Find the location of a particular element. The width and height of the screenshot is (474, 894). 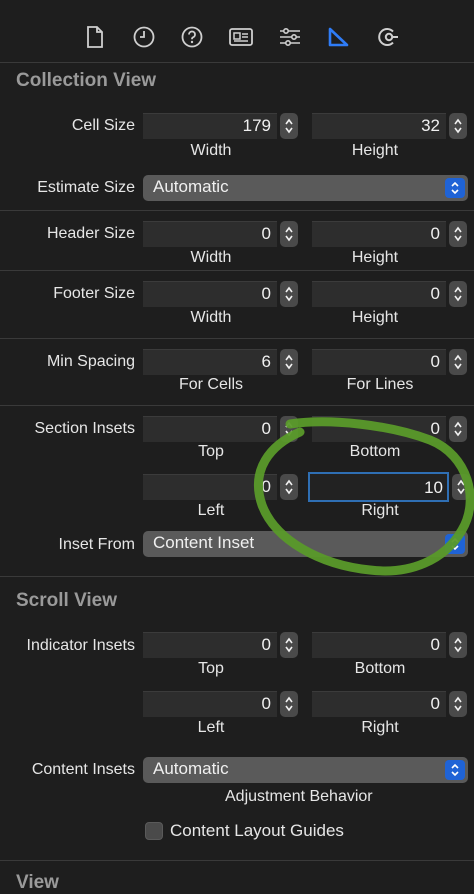

min-spacing-lines-stepper is located at coordinates (458, 362).